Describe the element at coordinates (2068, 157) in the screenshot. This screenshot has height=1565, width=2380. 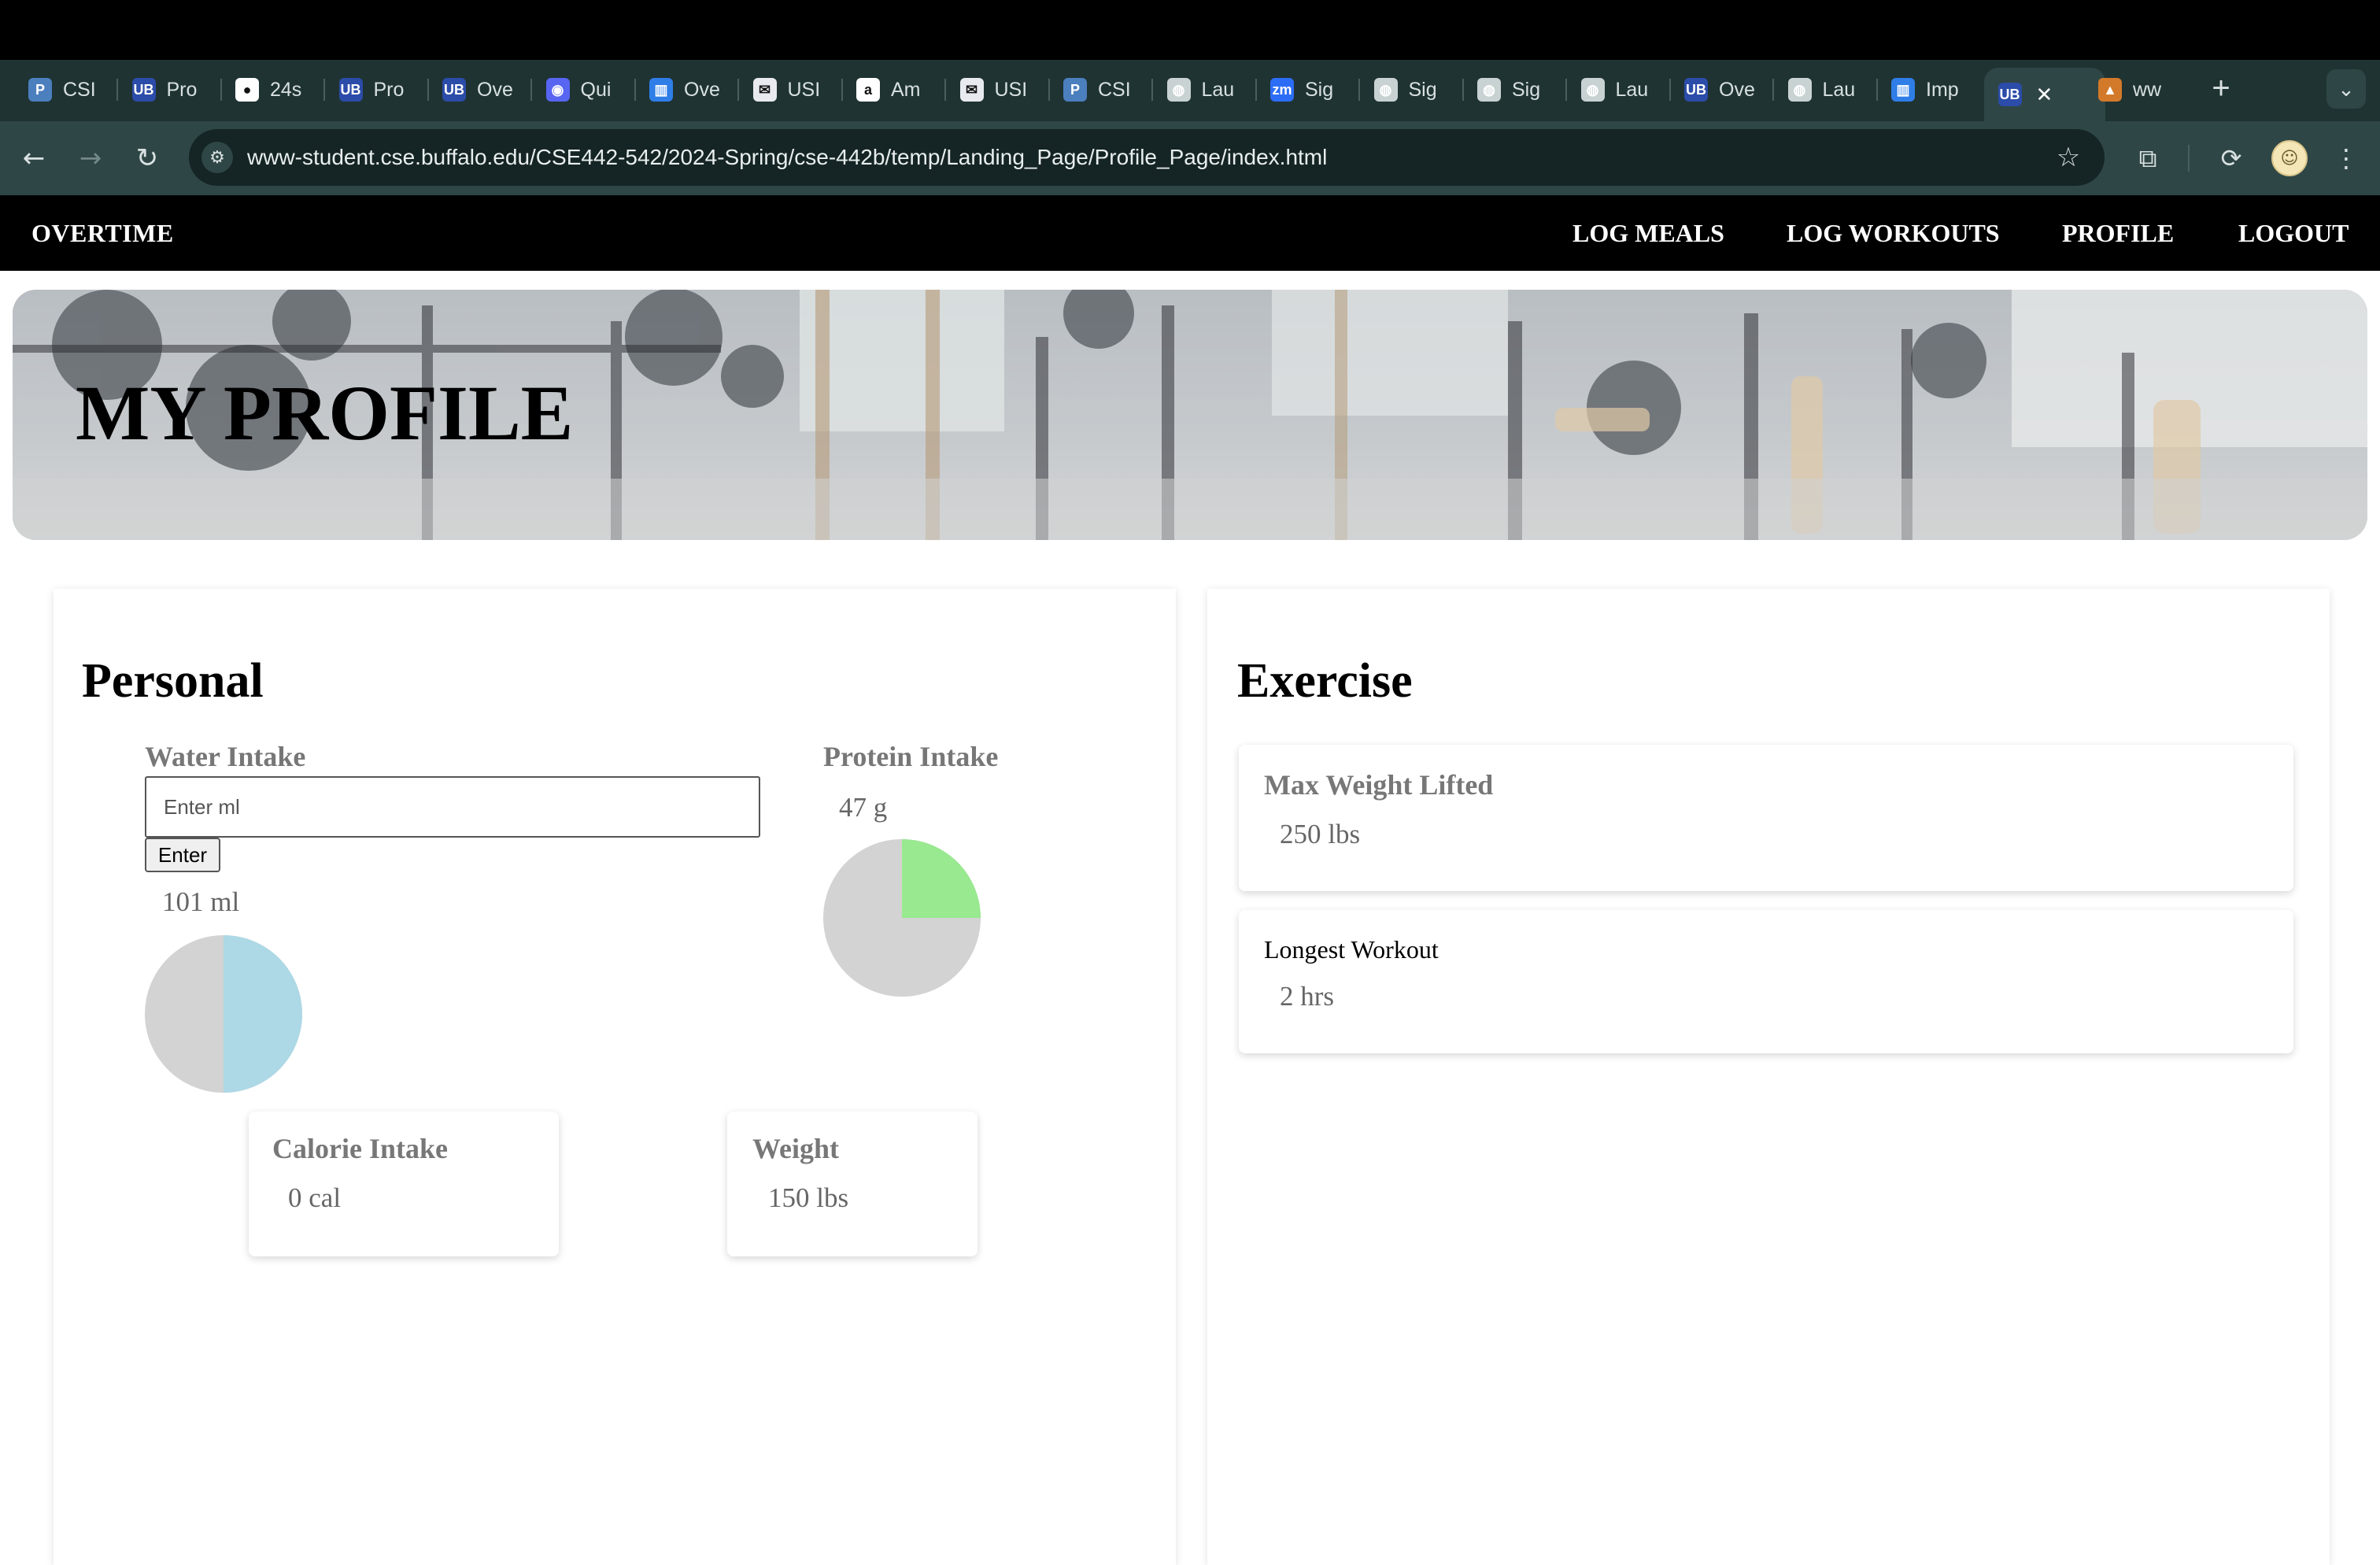
I see `bookmark-star-icon: ☆` at that location.